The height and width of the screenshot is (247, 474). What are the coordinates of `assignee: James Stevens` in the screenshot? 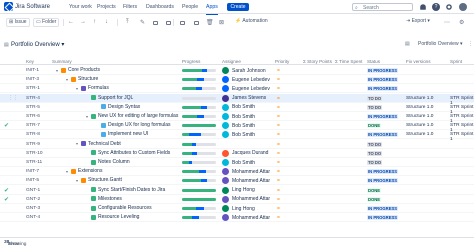 It's located at (244, 98).